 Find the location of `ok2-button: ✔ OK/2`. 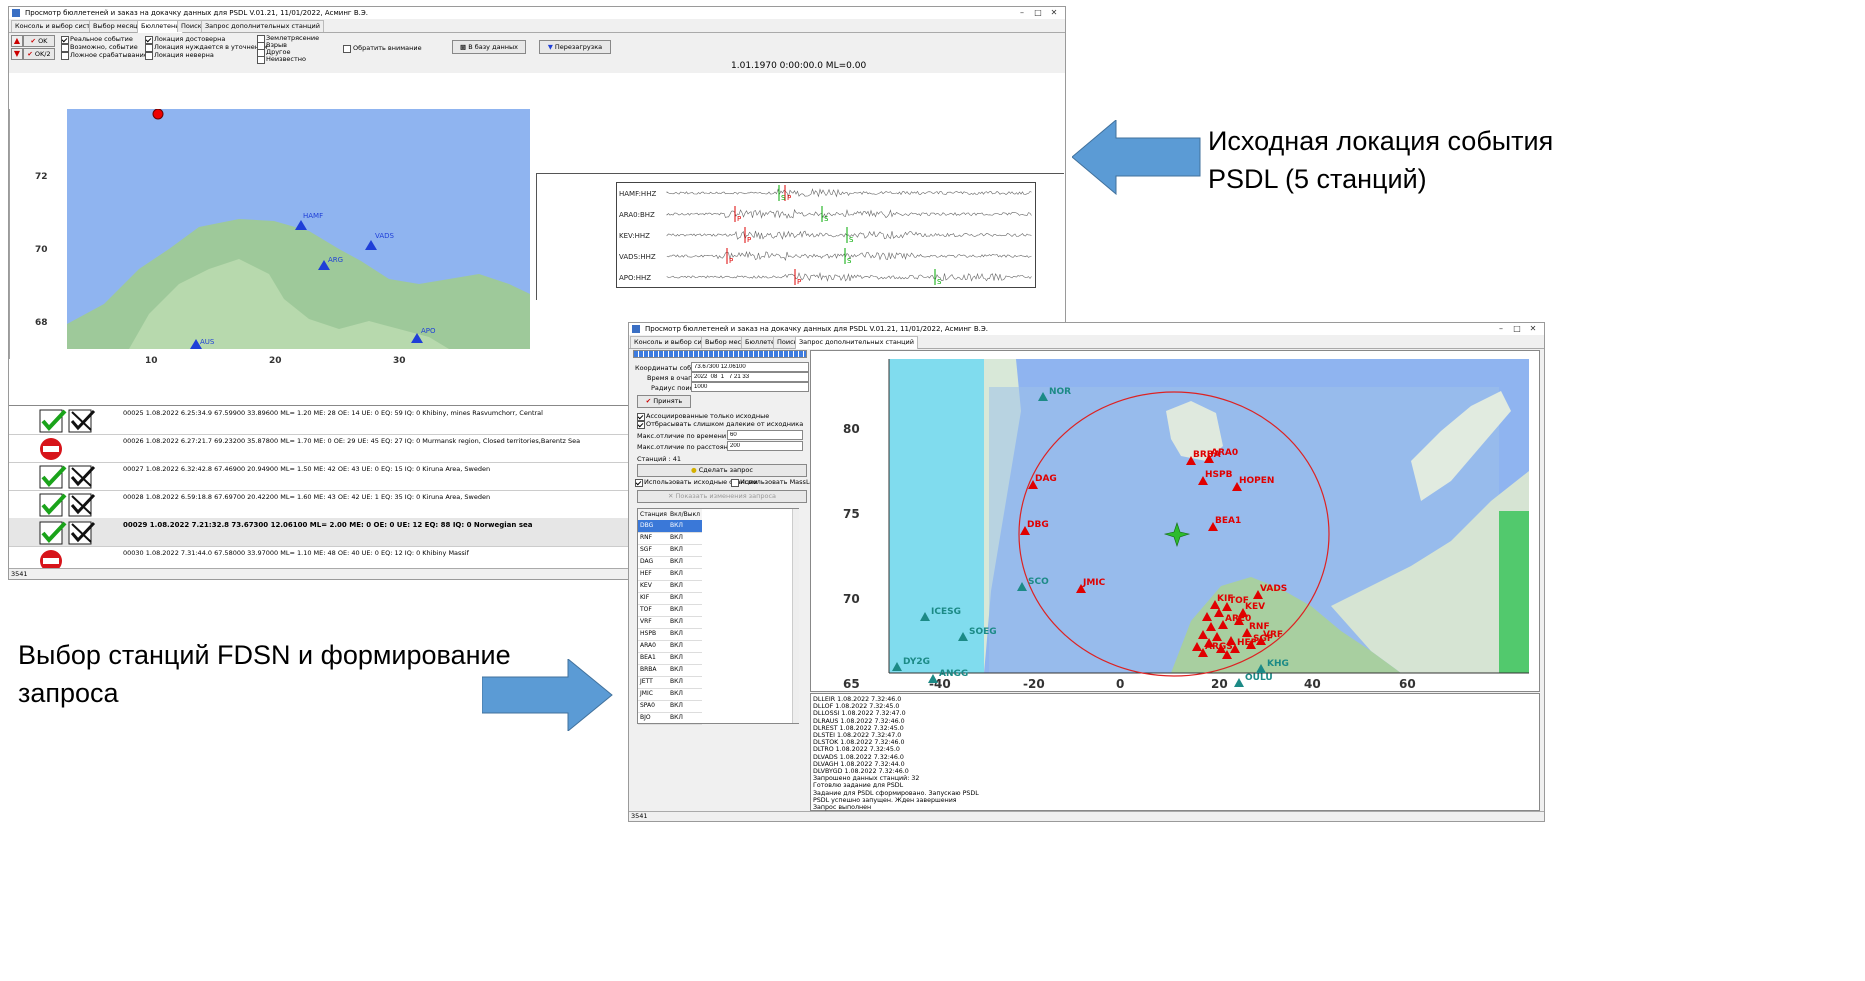

ok2-button: ✔ OK/2 is located at coordinates (39, 54).